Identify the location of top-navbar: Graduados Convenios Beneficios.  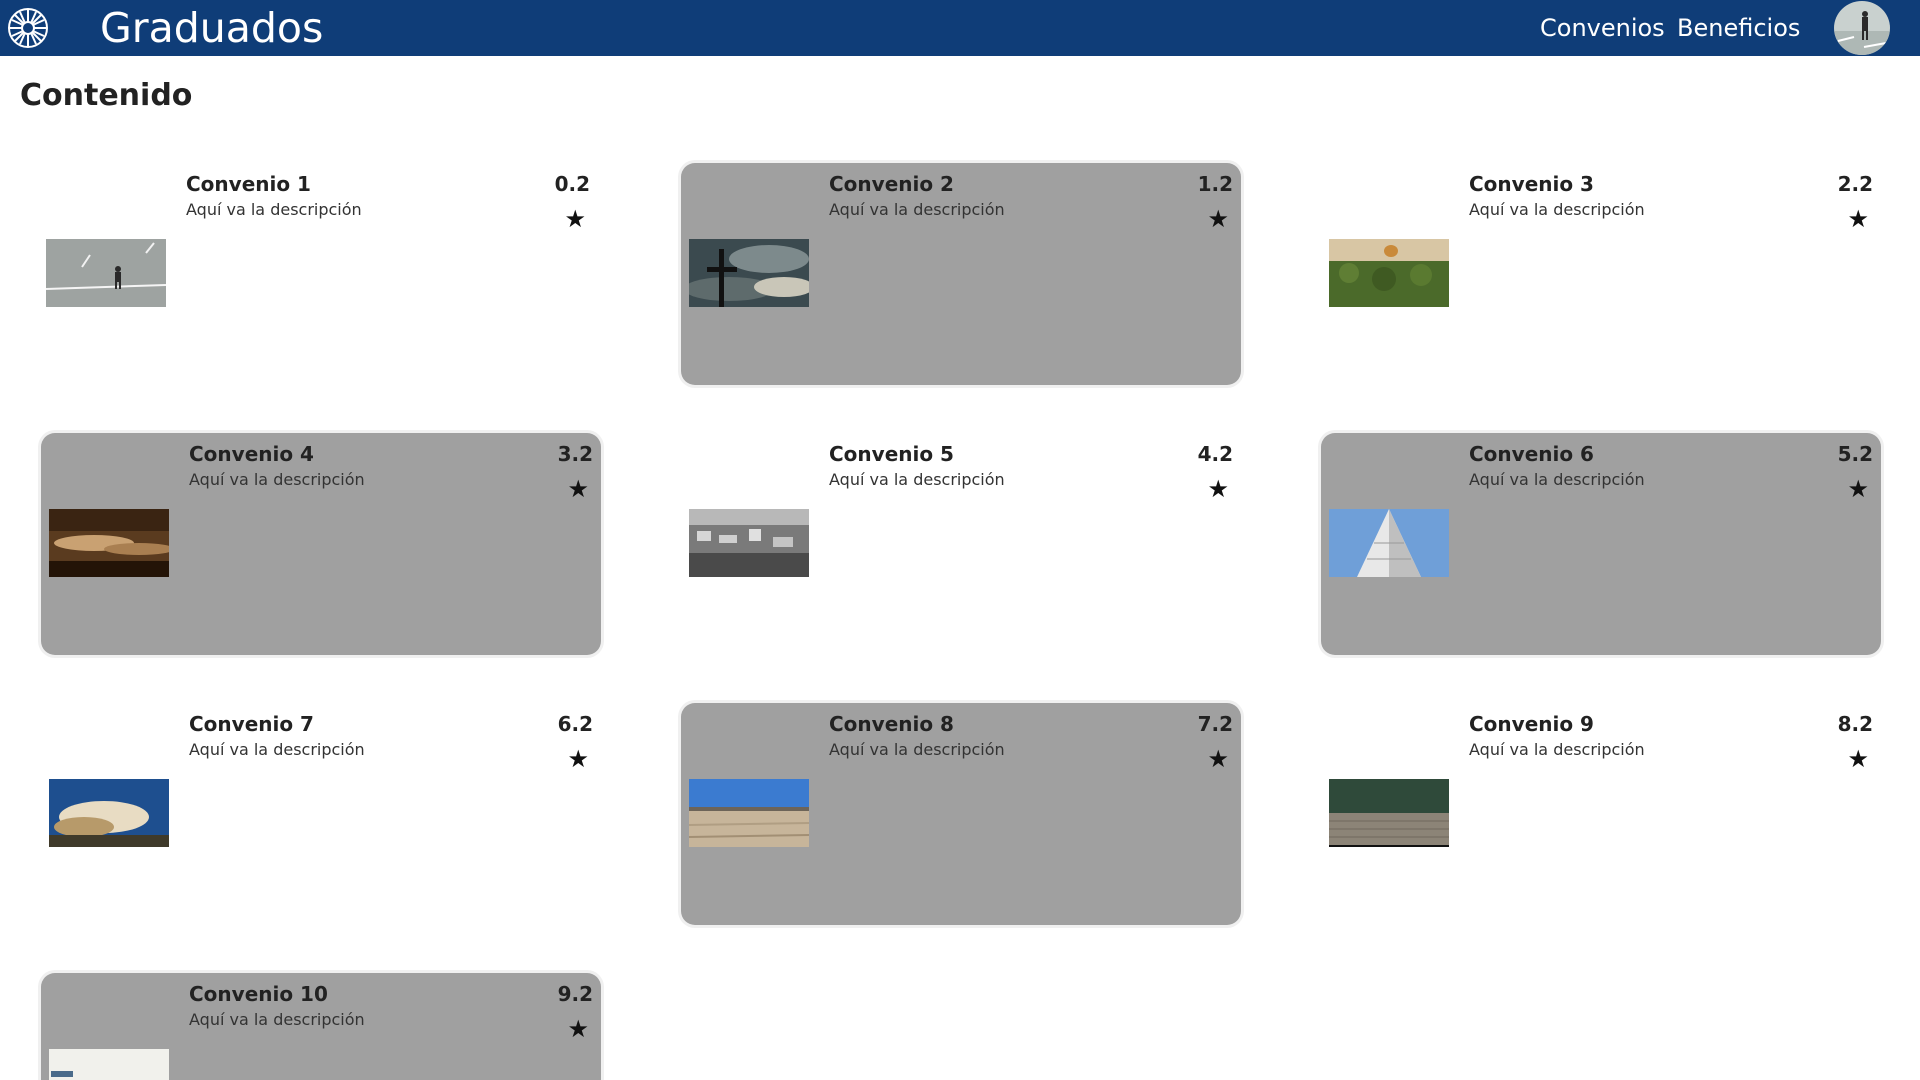
(960, 28).